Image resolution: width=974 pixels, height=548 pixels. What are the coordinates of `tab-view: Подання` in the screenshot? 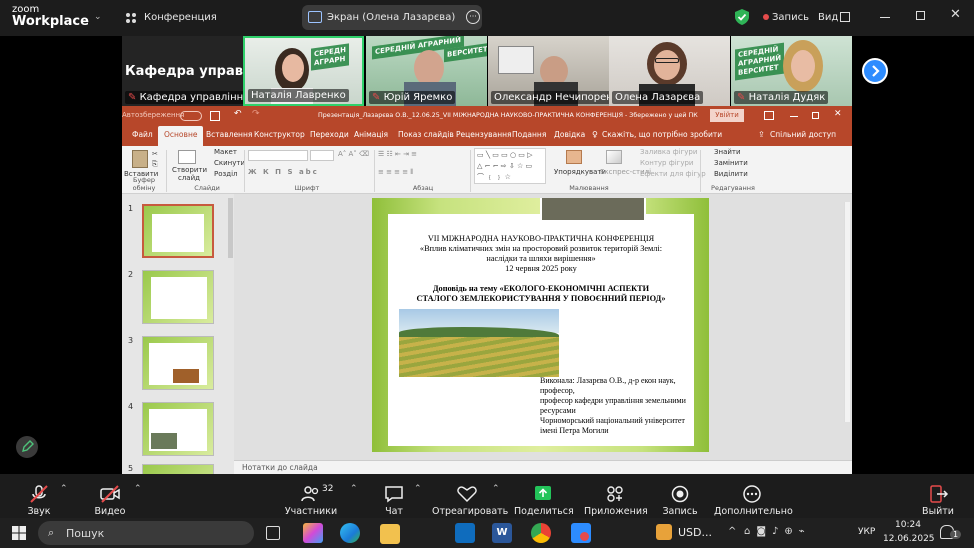 It's located at (529, 134).